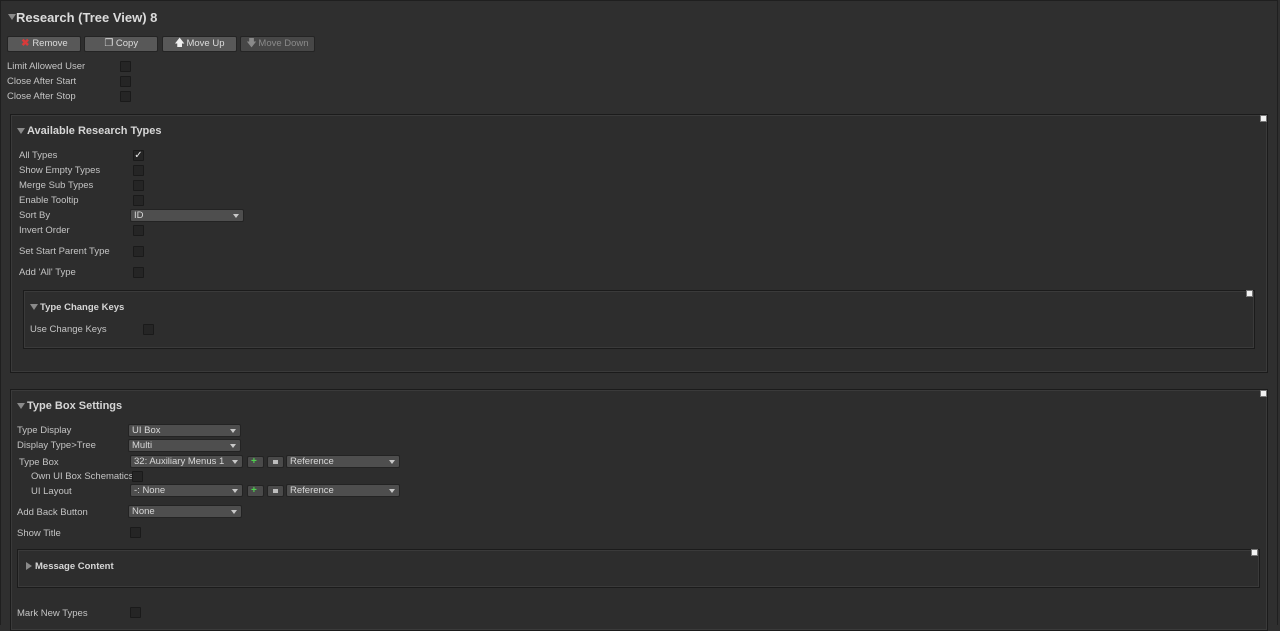 Image resolution: width=1280 pixels, height=631 pixels. I want to click on merge-sub-types-label: Merge Sub Types, so click(56, 185).